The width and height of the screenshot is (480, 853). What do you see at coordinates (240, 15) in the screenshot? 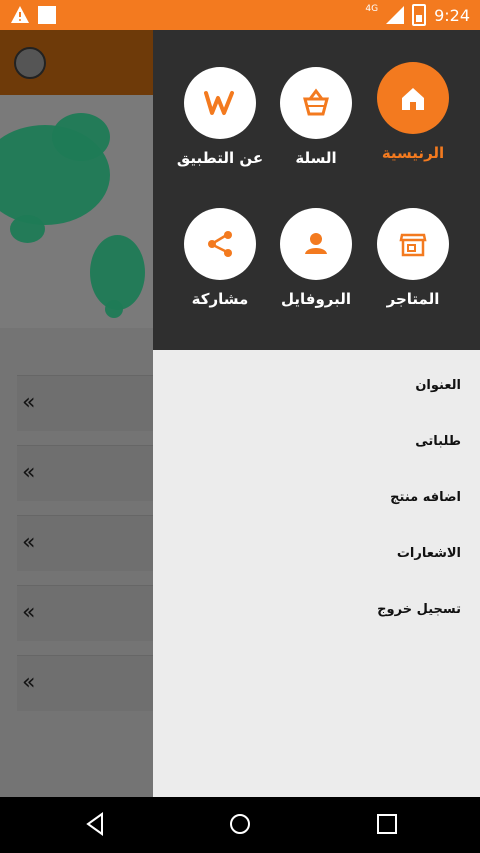
I see `status-bar: 4G 9:24` at bounding box center [240, 15].